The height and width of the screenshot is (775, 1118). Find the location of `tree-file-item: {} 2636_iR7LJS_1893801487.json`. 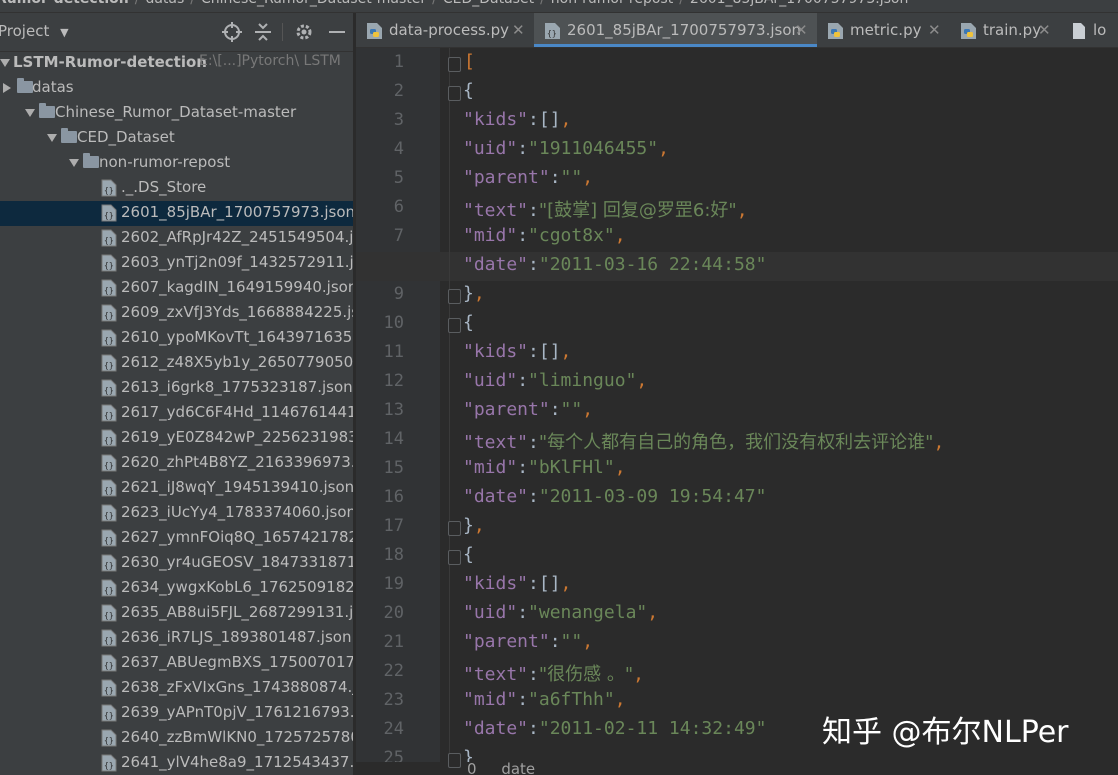

tree-file-item: {} 2636_iR7LJS_1893801487.json is located at coordinates (176, 638).